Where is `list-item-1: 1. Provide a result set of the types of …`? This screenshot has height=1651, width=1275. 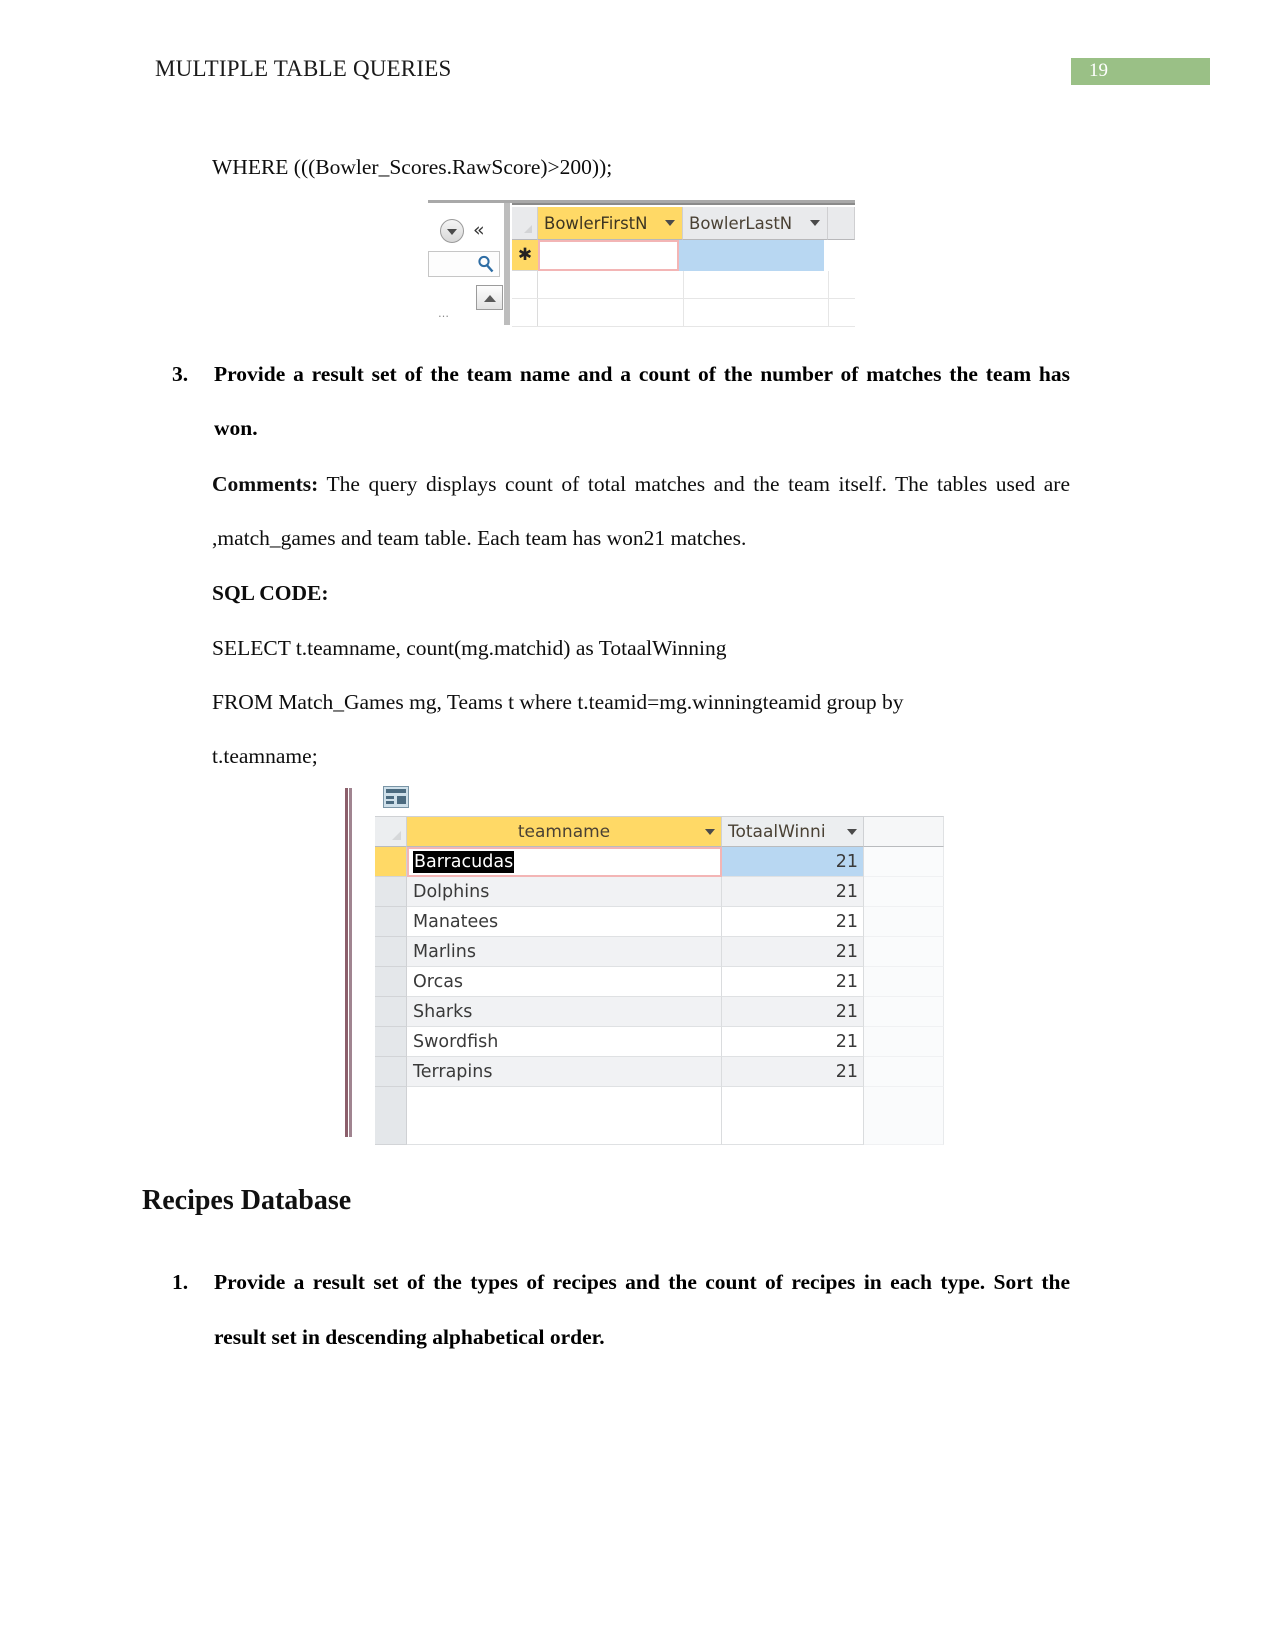 list-item-1: 1. Provide a result set of the types of … is located at coordinates (621, 1310).